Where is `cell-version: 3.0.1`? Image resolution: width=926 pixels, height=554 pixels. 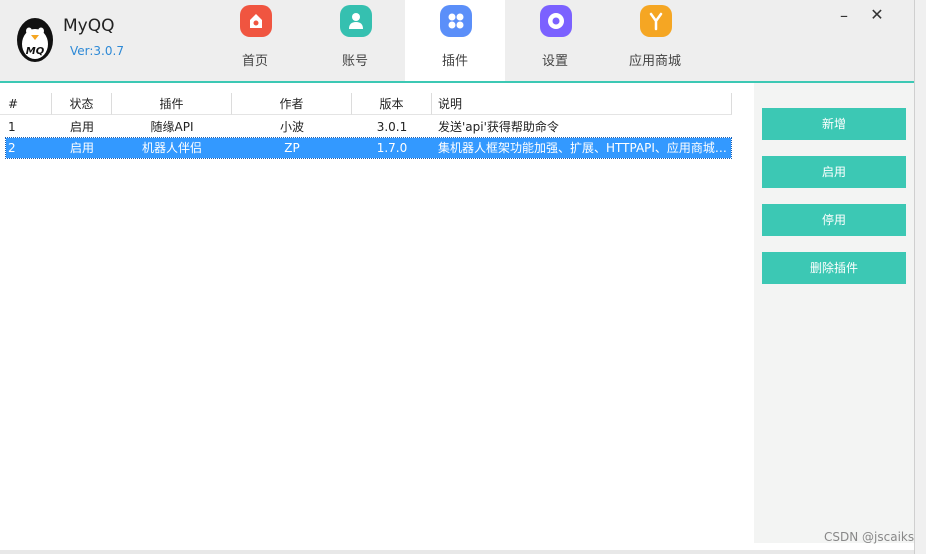 cell-version: 3.0.1 is located at coordinates (392, 127).